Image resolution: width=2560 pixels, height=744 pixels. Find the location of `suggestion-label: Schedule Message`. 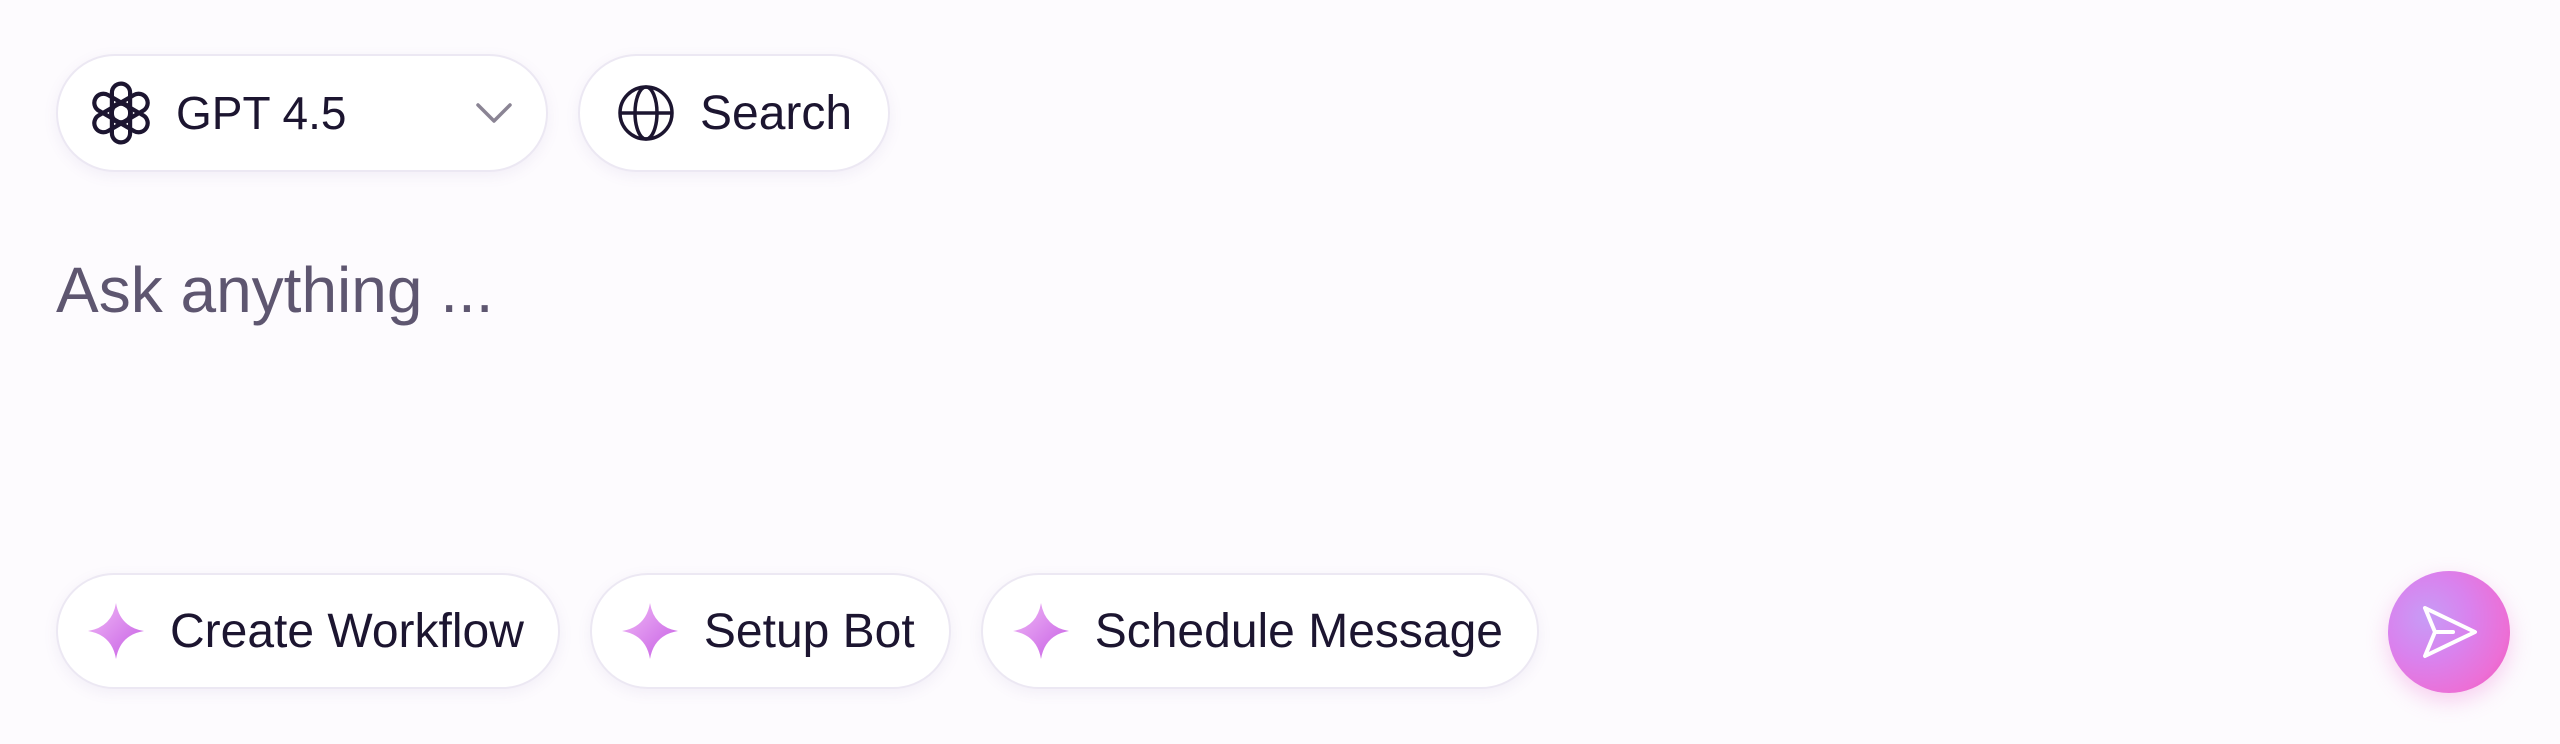

suggestion-label: Schedule Message is located at coordinates (1298, 631).